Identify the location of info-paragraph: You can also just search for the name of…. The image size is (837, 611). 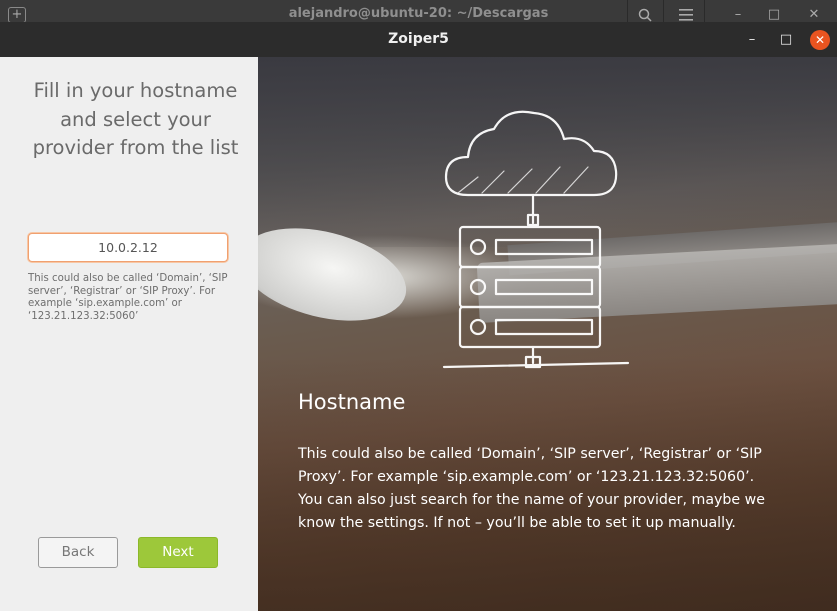
(531, 511).